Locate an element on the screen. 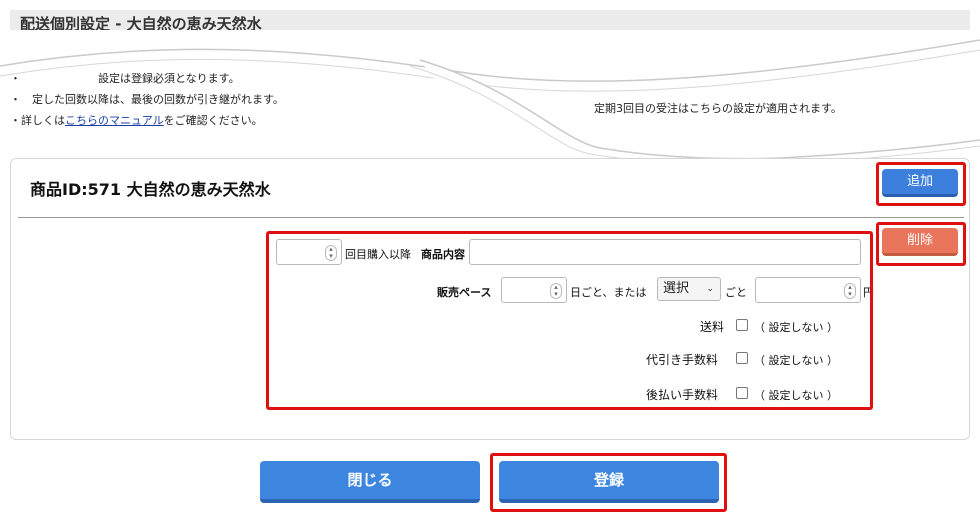 This screenshot has height=520, width=980. delete-button: 削除 is located at coordinates (920, 242).